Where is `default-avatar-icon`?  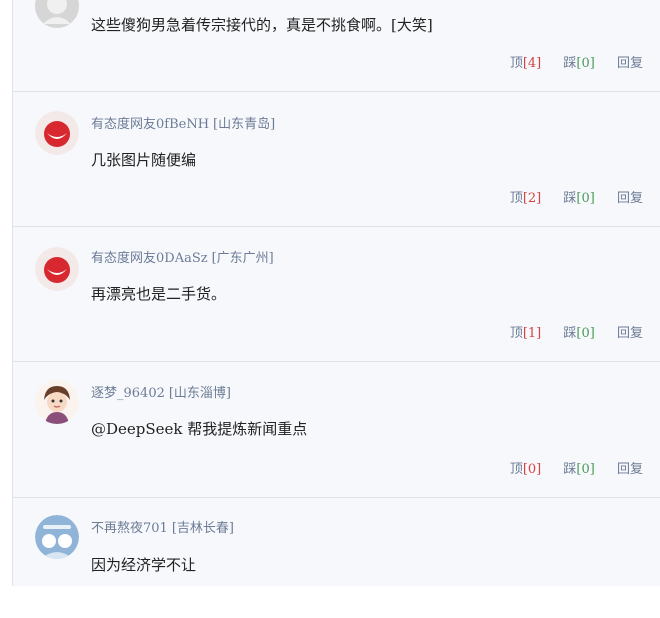 default-avatar-icon is located at coordinates (57, 14).